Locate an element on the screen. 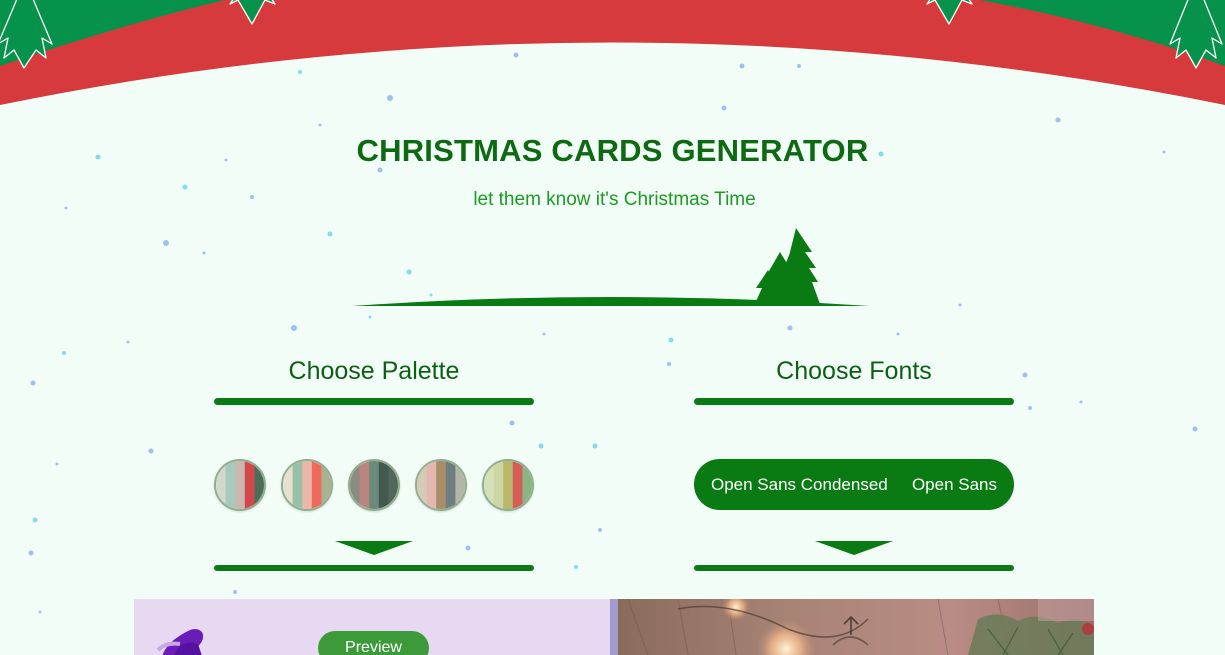 This screenshot has height=655, width=1225. fonts-heading-underline is located at coordinates (854, 401).